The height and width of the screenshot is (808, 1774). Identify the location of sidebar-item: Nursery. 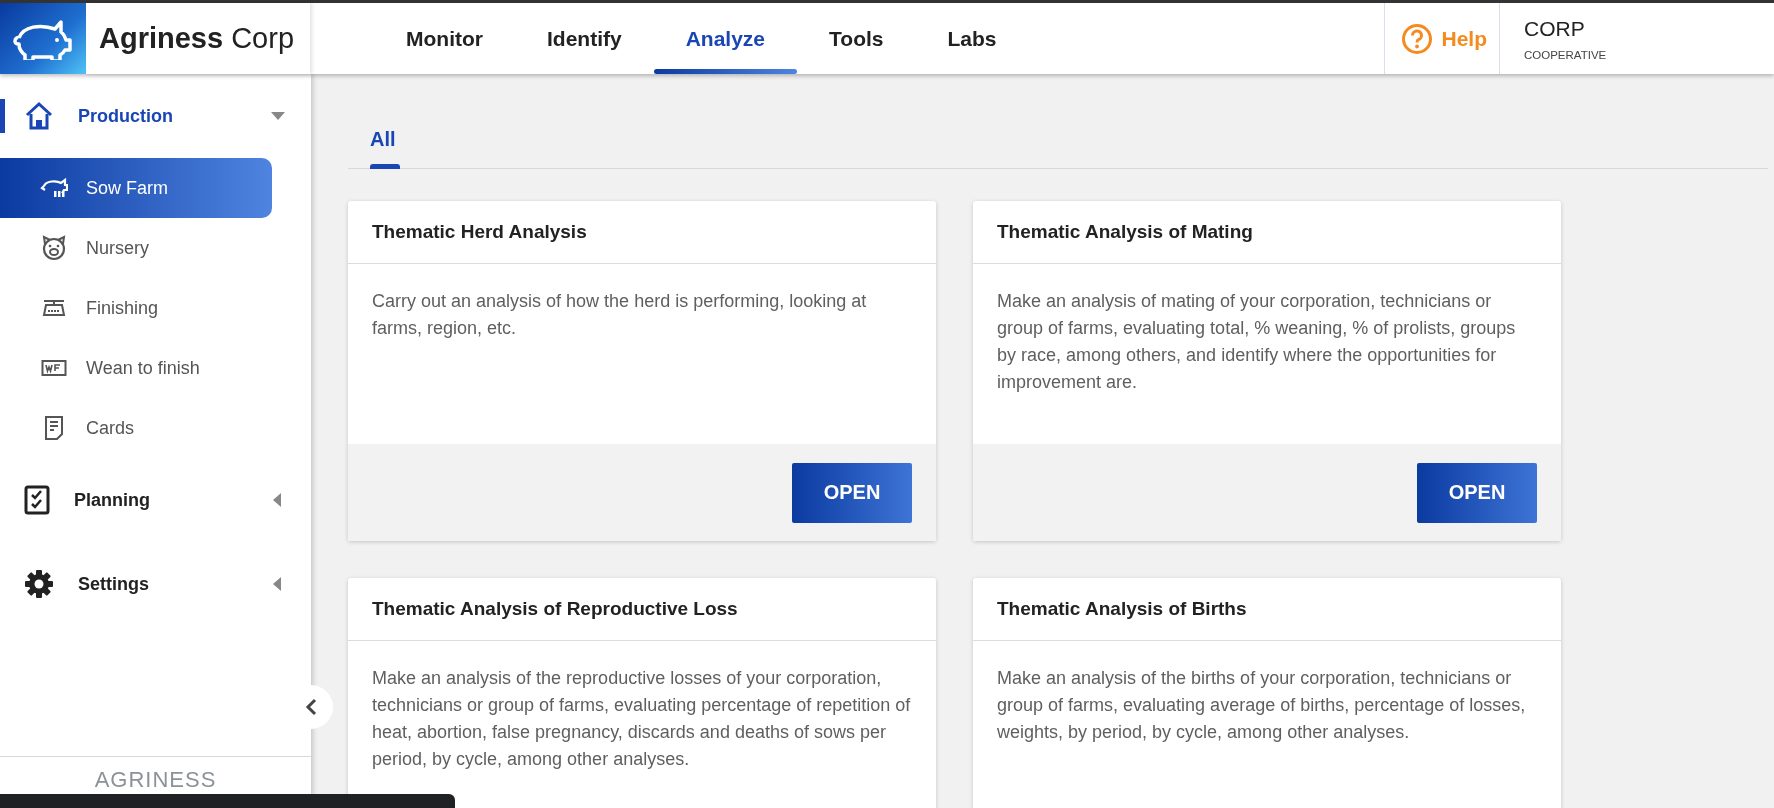
(136, 248).